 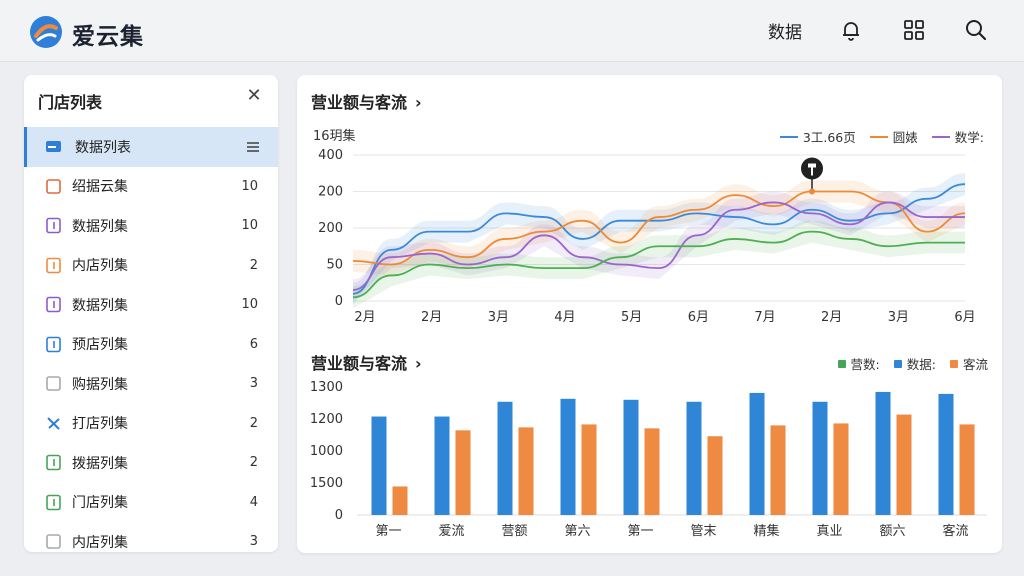 I want to click on data-menu-button: 数据, so click(x=785, y=30).